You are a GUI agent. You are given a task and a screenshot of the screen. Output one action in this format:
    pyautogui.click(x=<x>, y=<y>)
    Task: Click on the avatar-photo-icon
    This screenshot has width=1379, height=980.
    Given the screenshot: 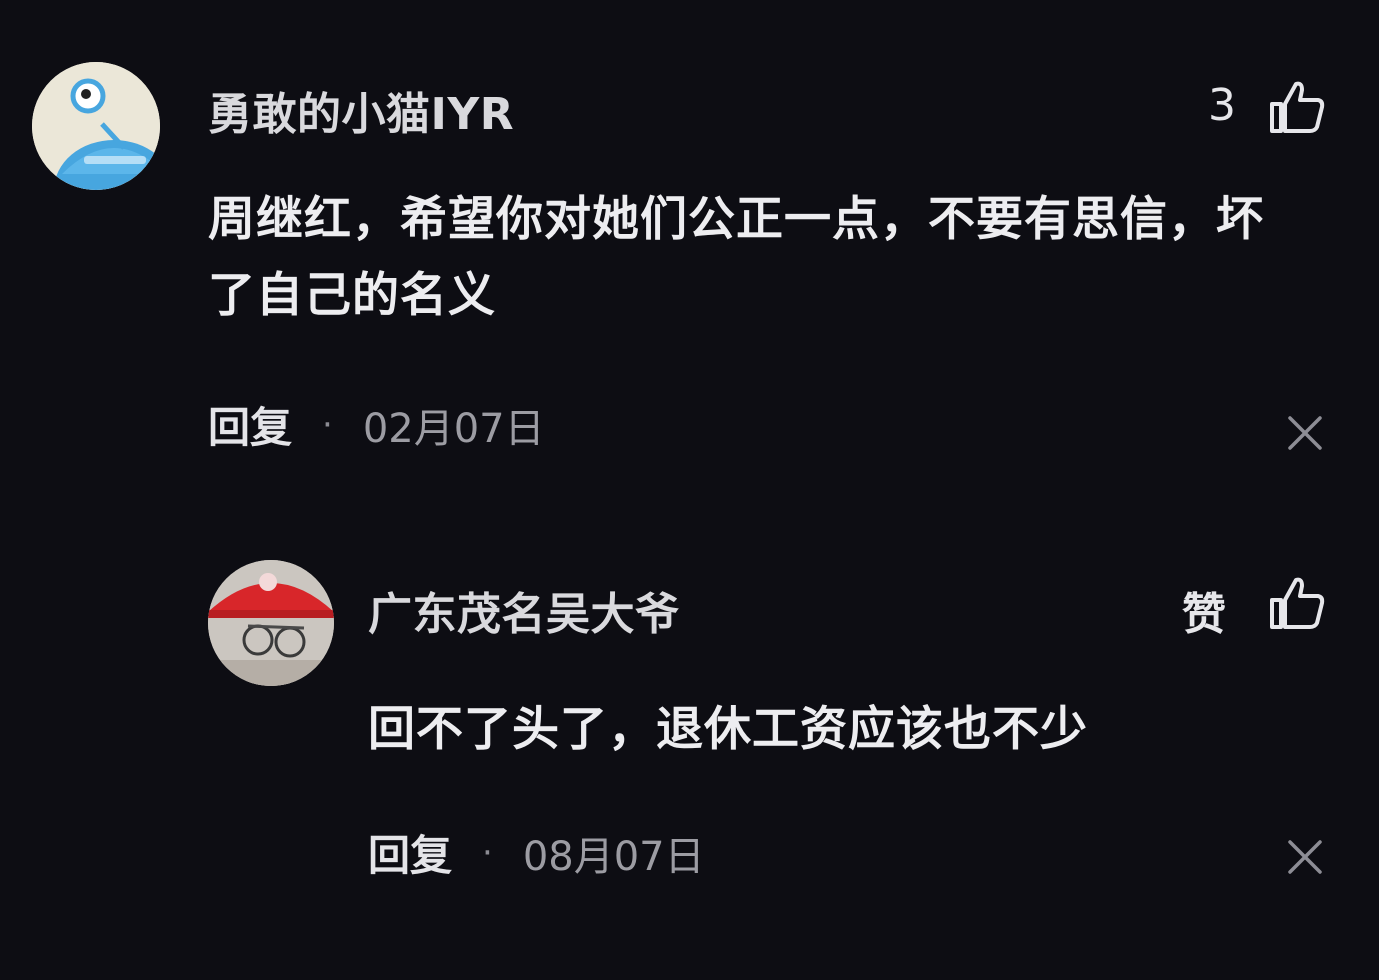 What is the action you would take?
    pyautogui.click(x=271, y=623)
    